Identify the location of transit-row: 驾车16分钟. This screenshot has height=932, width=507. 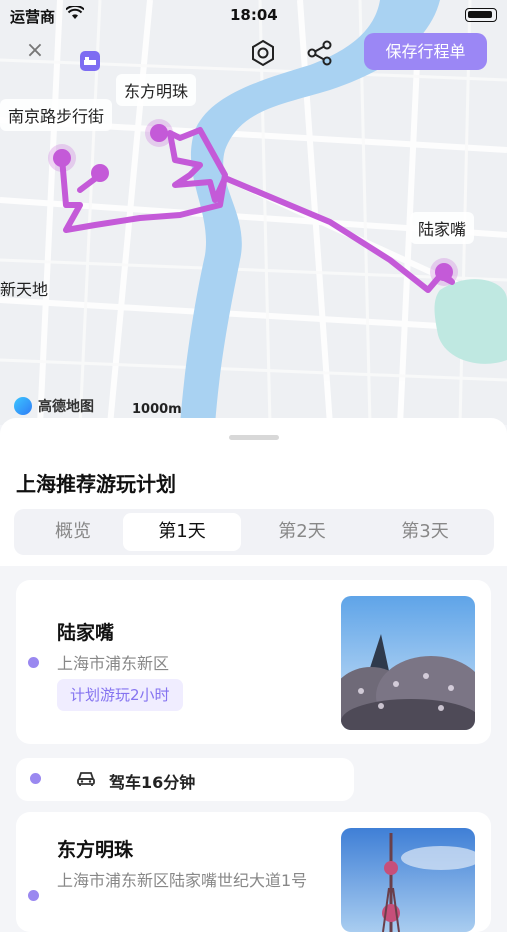
(185, 779).